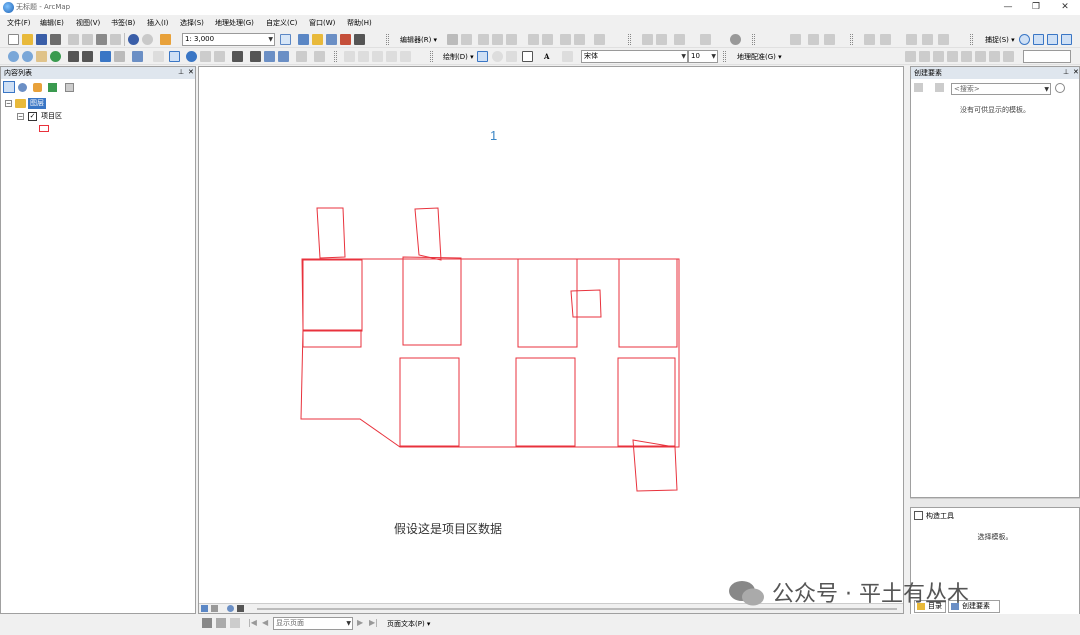 This screenshot has width=1080, height=635. I want to click on list-by-source-icon, so click(22, 87).